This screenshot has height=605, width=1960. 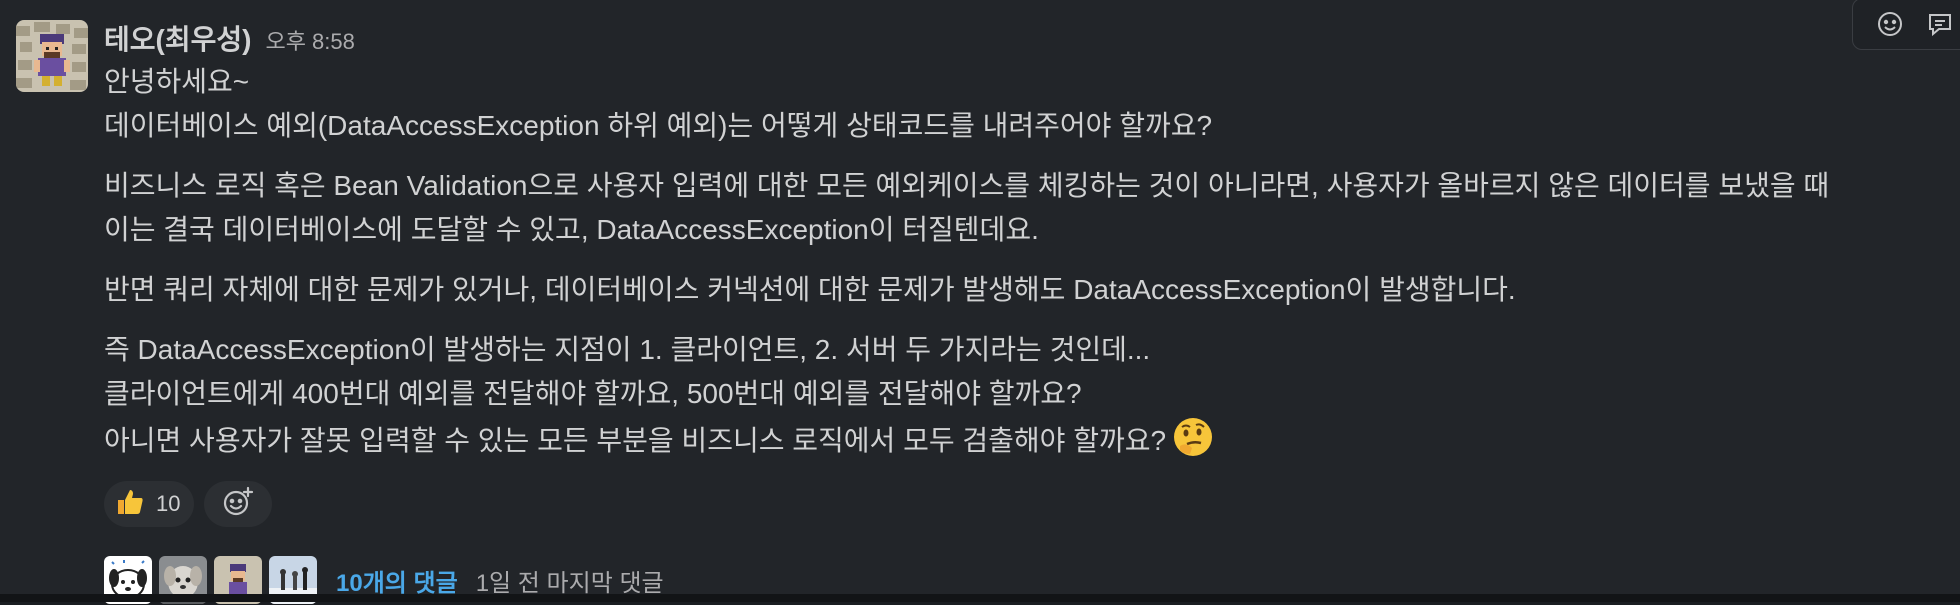 What do you see at coordinates (397, 580) in the screenshot?
I see `thread-replies-link: 10개의 댓글` at bounding box center [397, 580].